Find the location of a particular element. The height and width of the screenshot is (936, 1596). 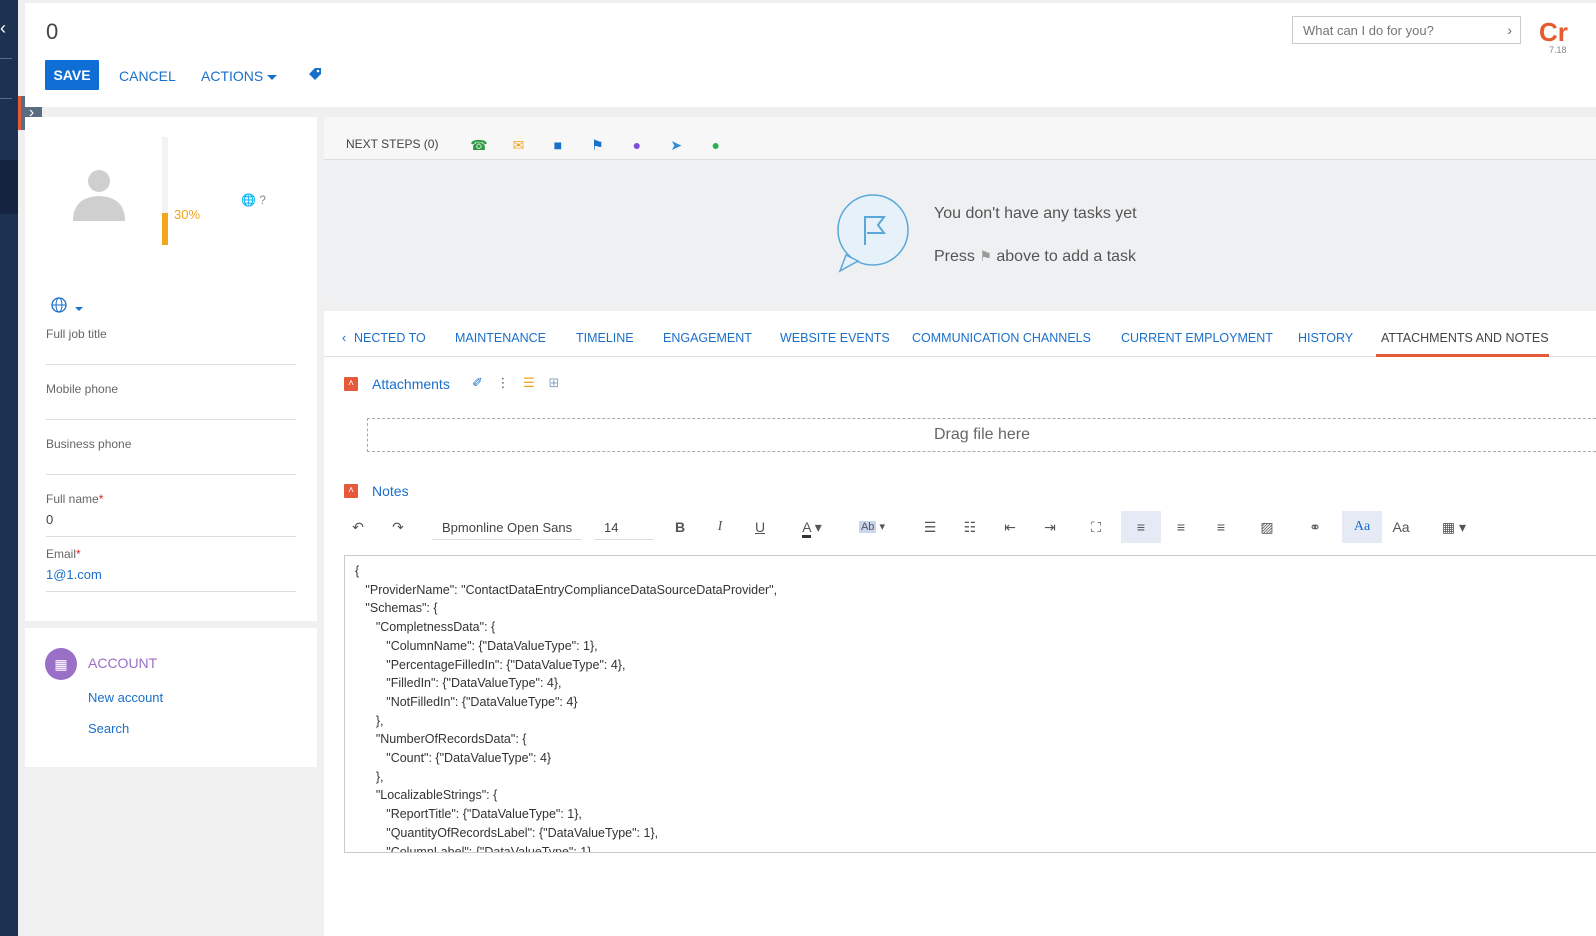

tab-attachments-and-notes: ATTACHMENTS AND NOTES is located at coordinates (1465, 338).